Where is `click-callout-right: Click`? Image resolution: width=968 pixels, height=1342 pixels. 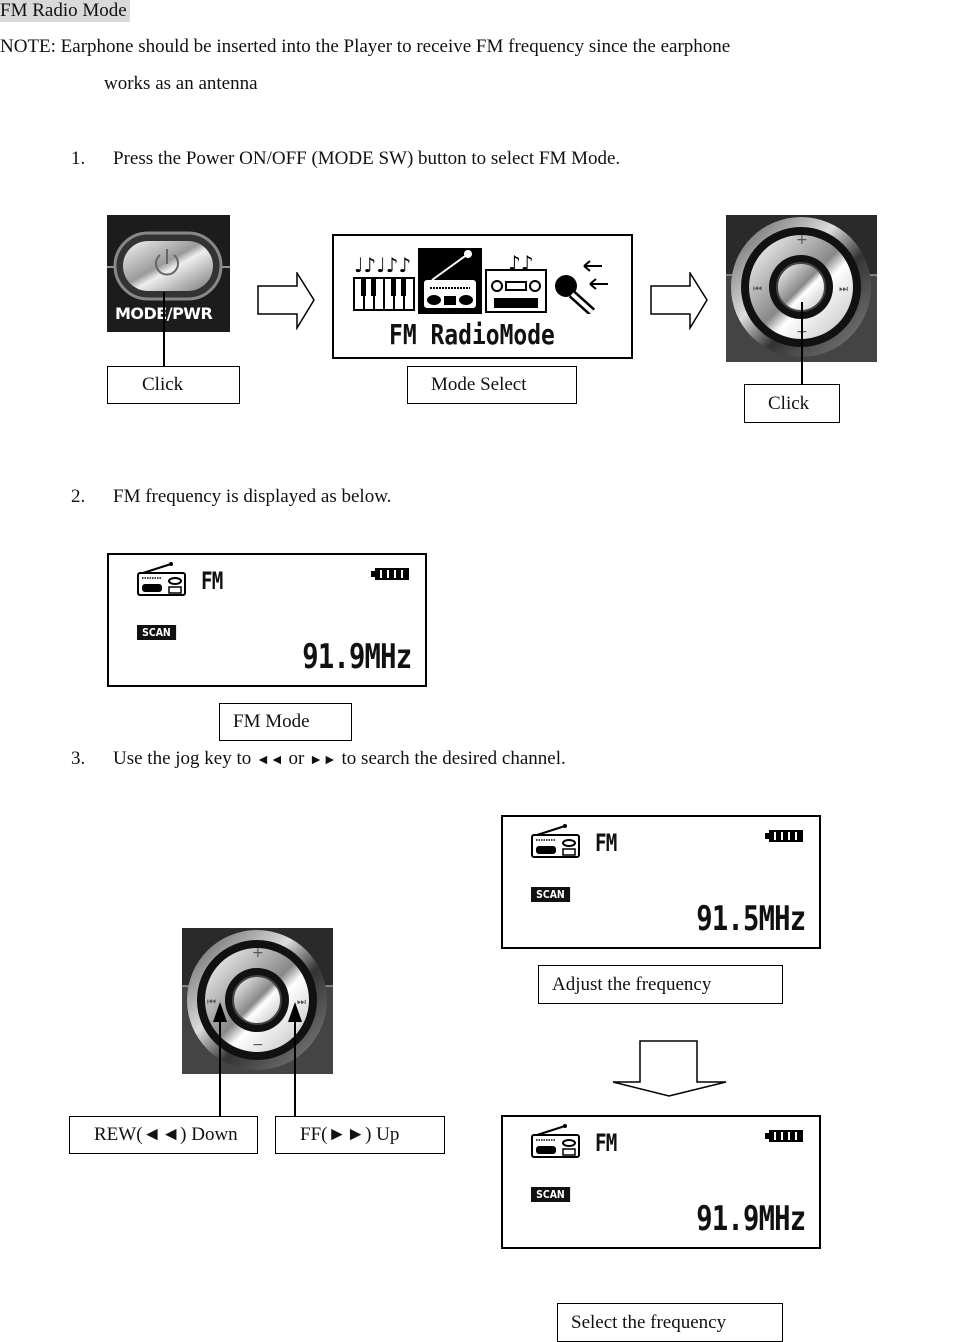
click-callout-right: Click is located at coordinates (792, 403).